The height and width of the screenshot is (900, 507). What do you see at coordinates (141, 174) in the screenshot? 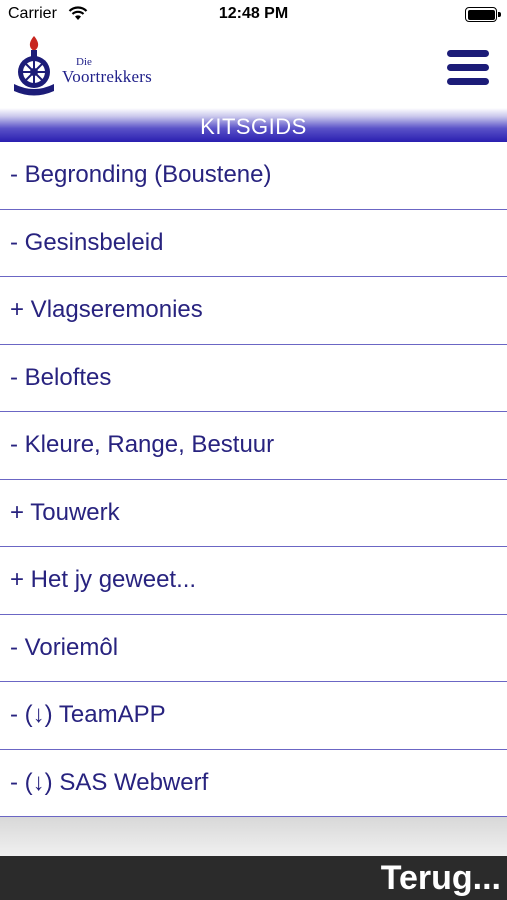
I see `menu-item-label: - Begronding (Boustene)` at bounding box center [141, 174].